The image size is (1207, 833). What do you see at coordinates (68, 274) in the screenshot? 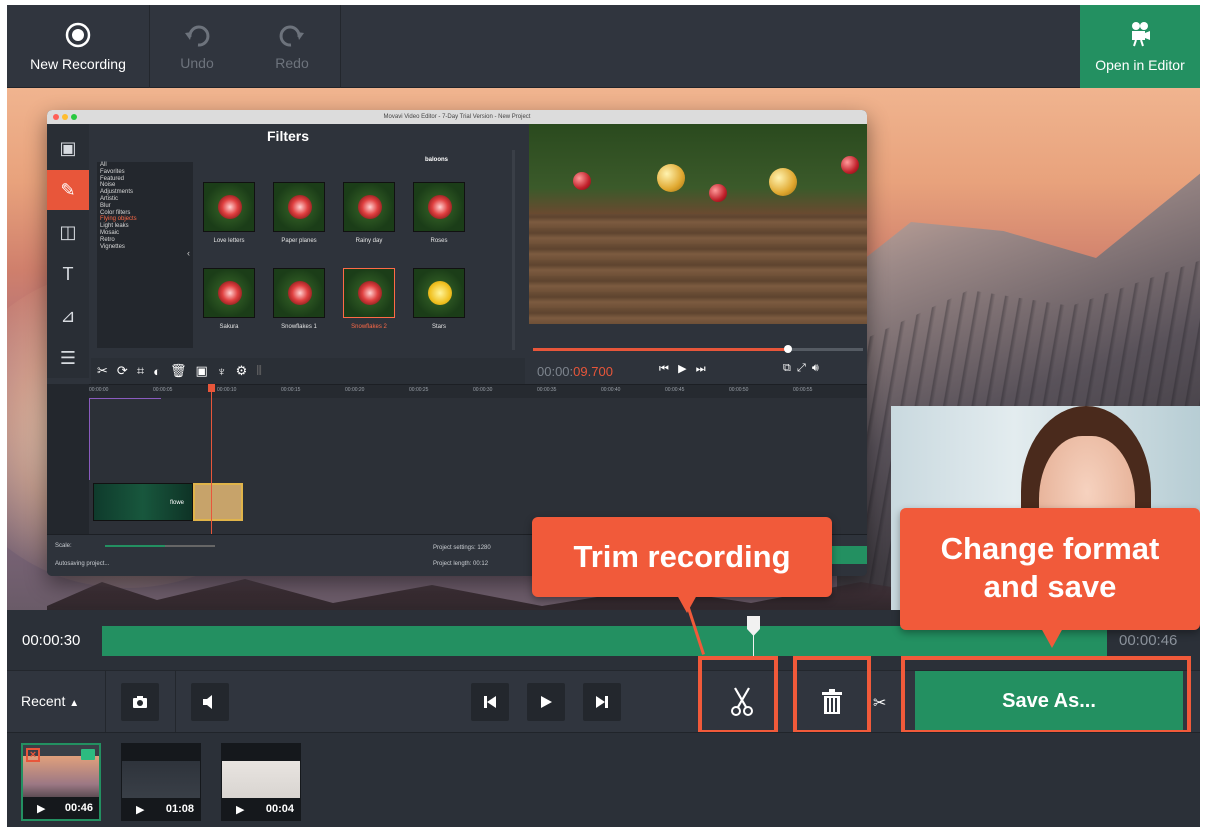
I see `titles-icon: T` at bounding box center [68, 274].